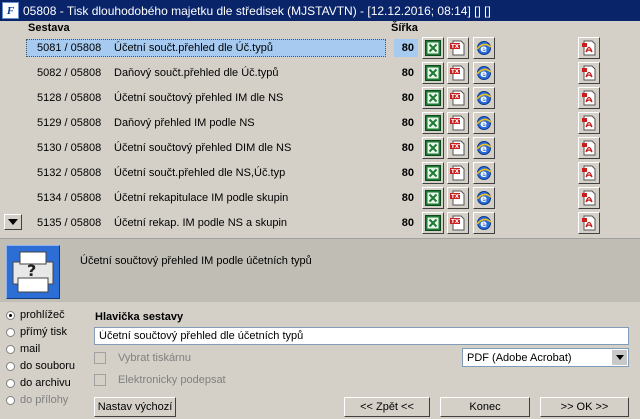 The height and width of the screenshot is (419, 640). Describe the element at coordinates (619, 357) in the screenshot. I see `chevron-down-icon` at that location.